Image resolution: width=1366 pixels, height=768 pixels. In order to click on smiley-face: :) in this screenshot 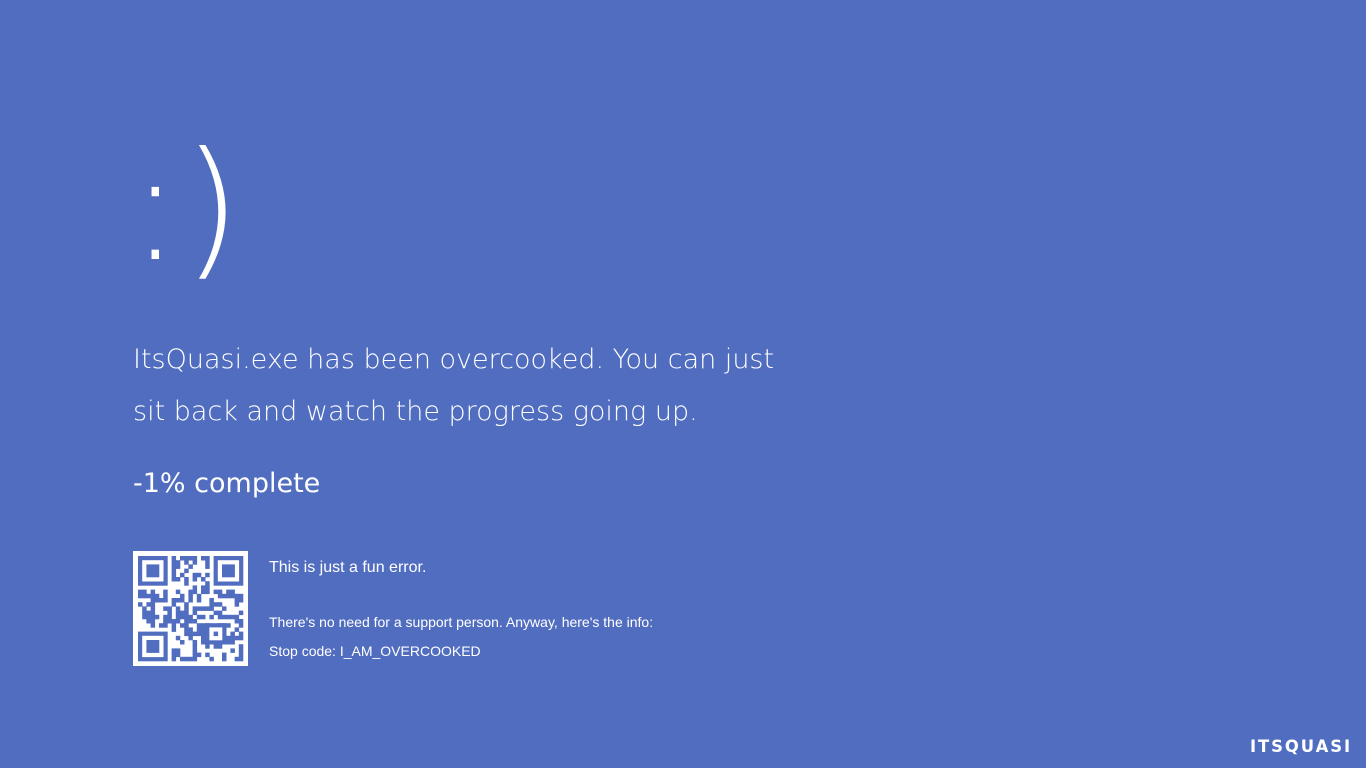, I will do `click(187, 208)`.